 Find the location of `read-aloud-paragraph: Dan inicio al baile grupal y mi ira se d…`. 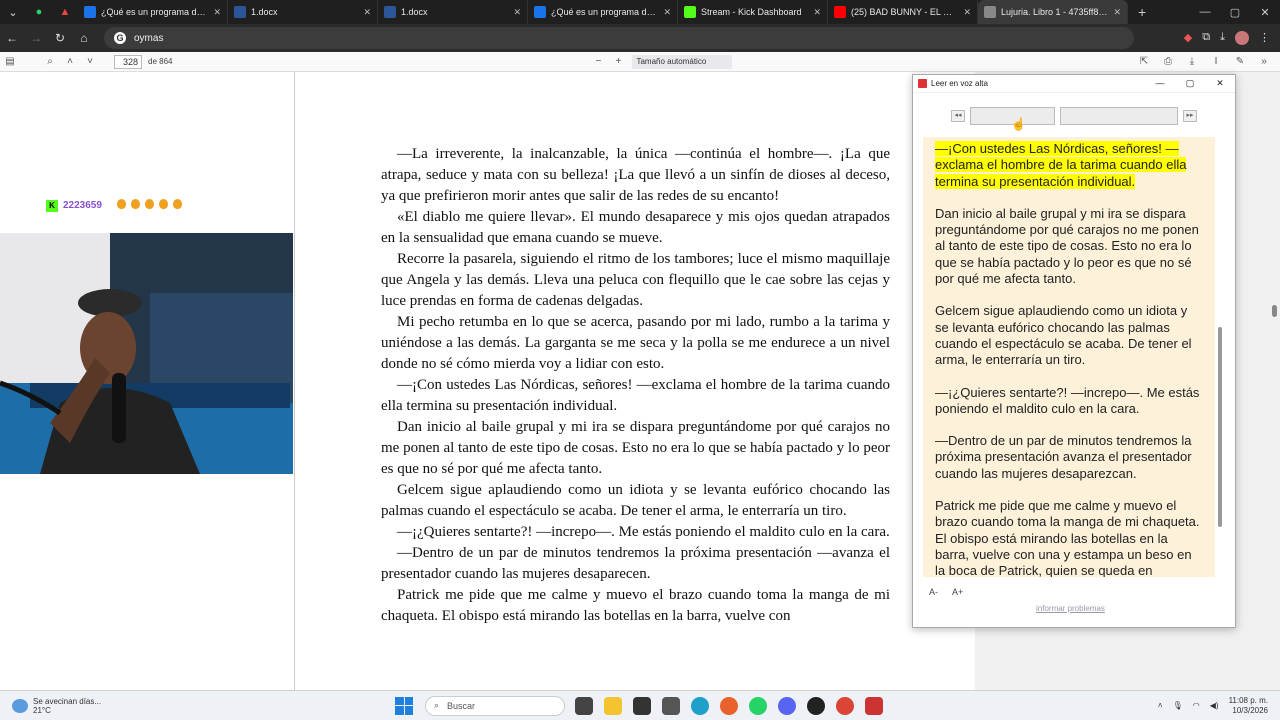

read-aloud-paragraph: Dan inicio al baile grupal y mi ira se d… is located at coordinates (1067, 246).